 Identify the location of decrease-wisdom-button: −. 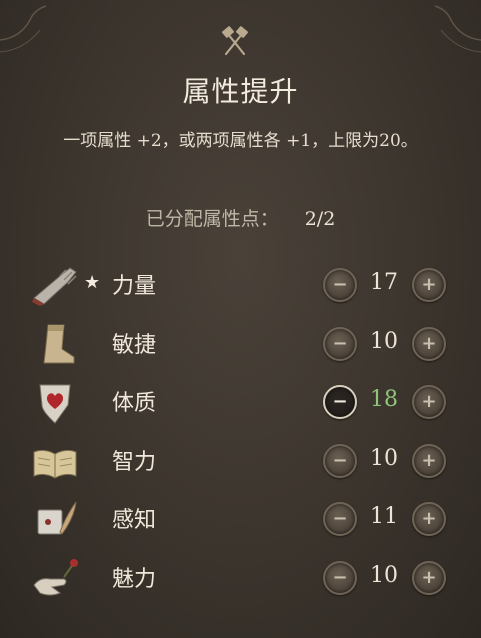
(340, 519).